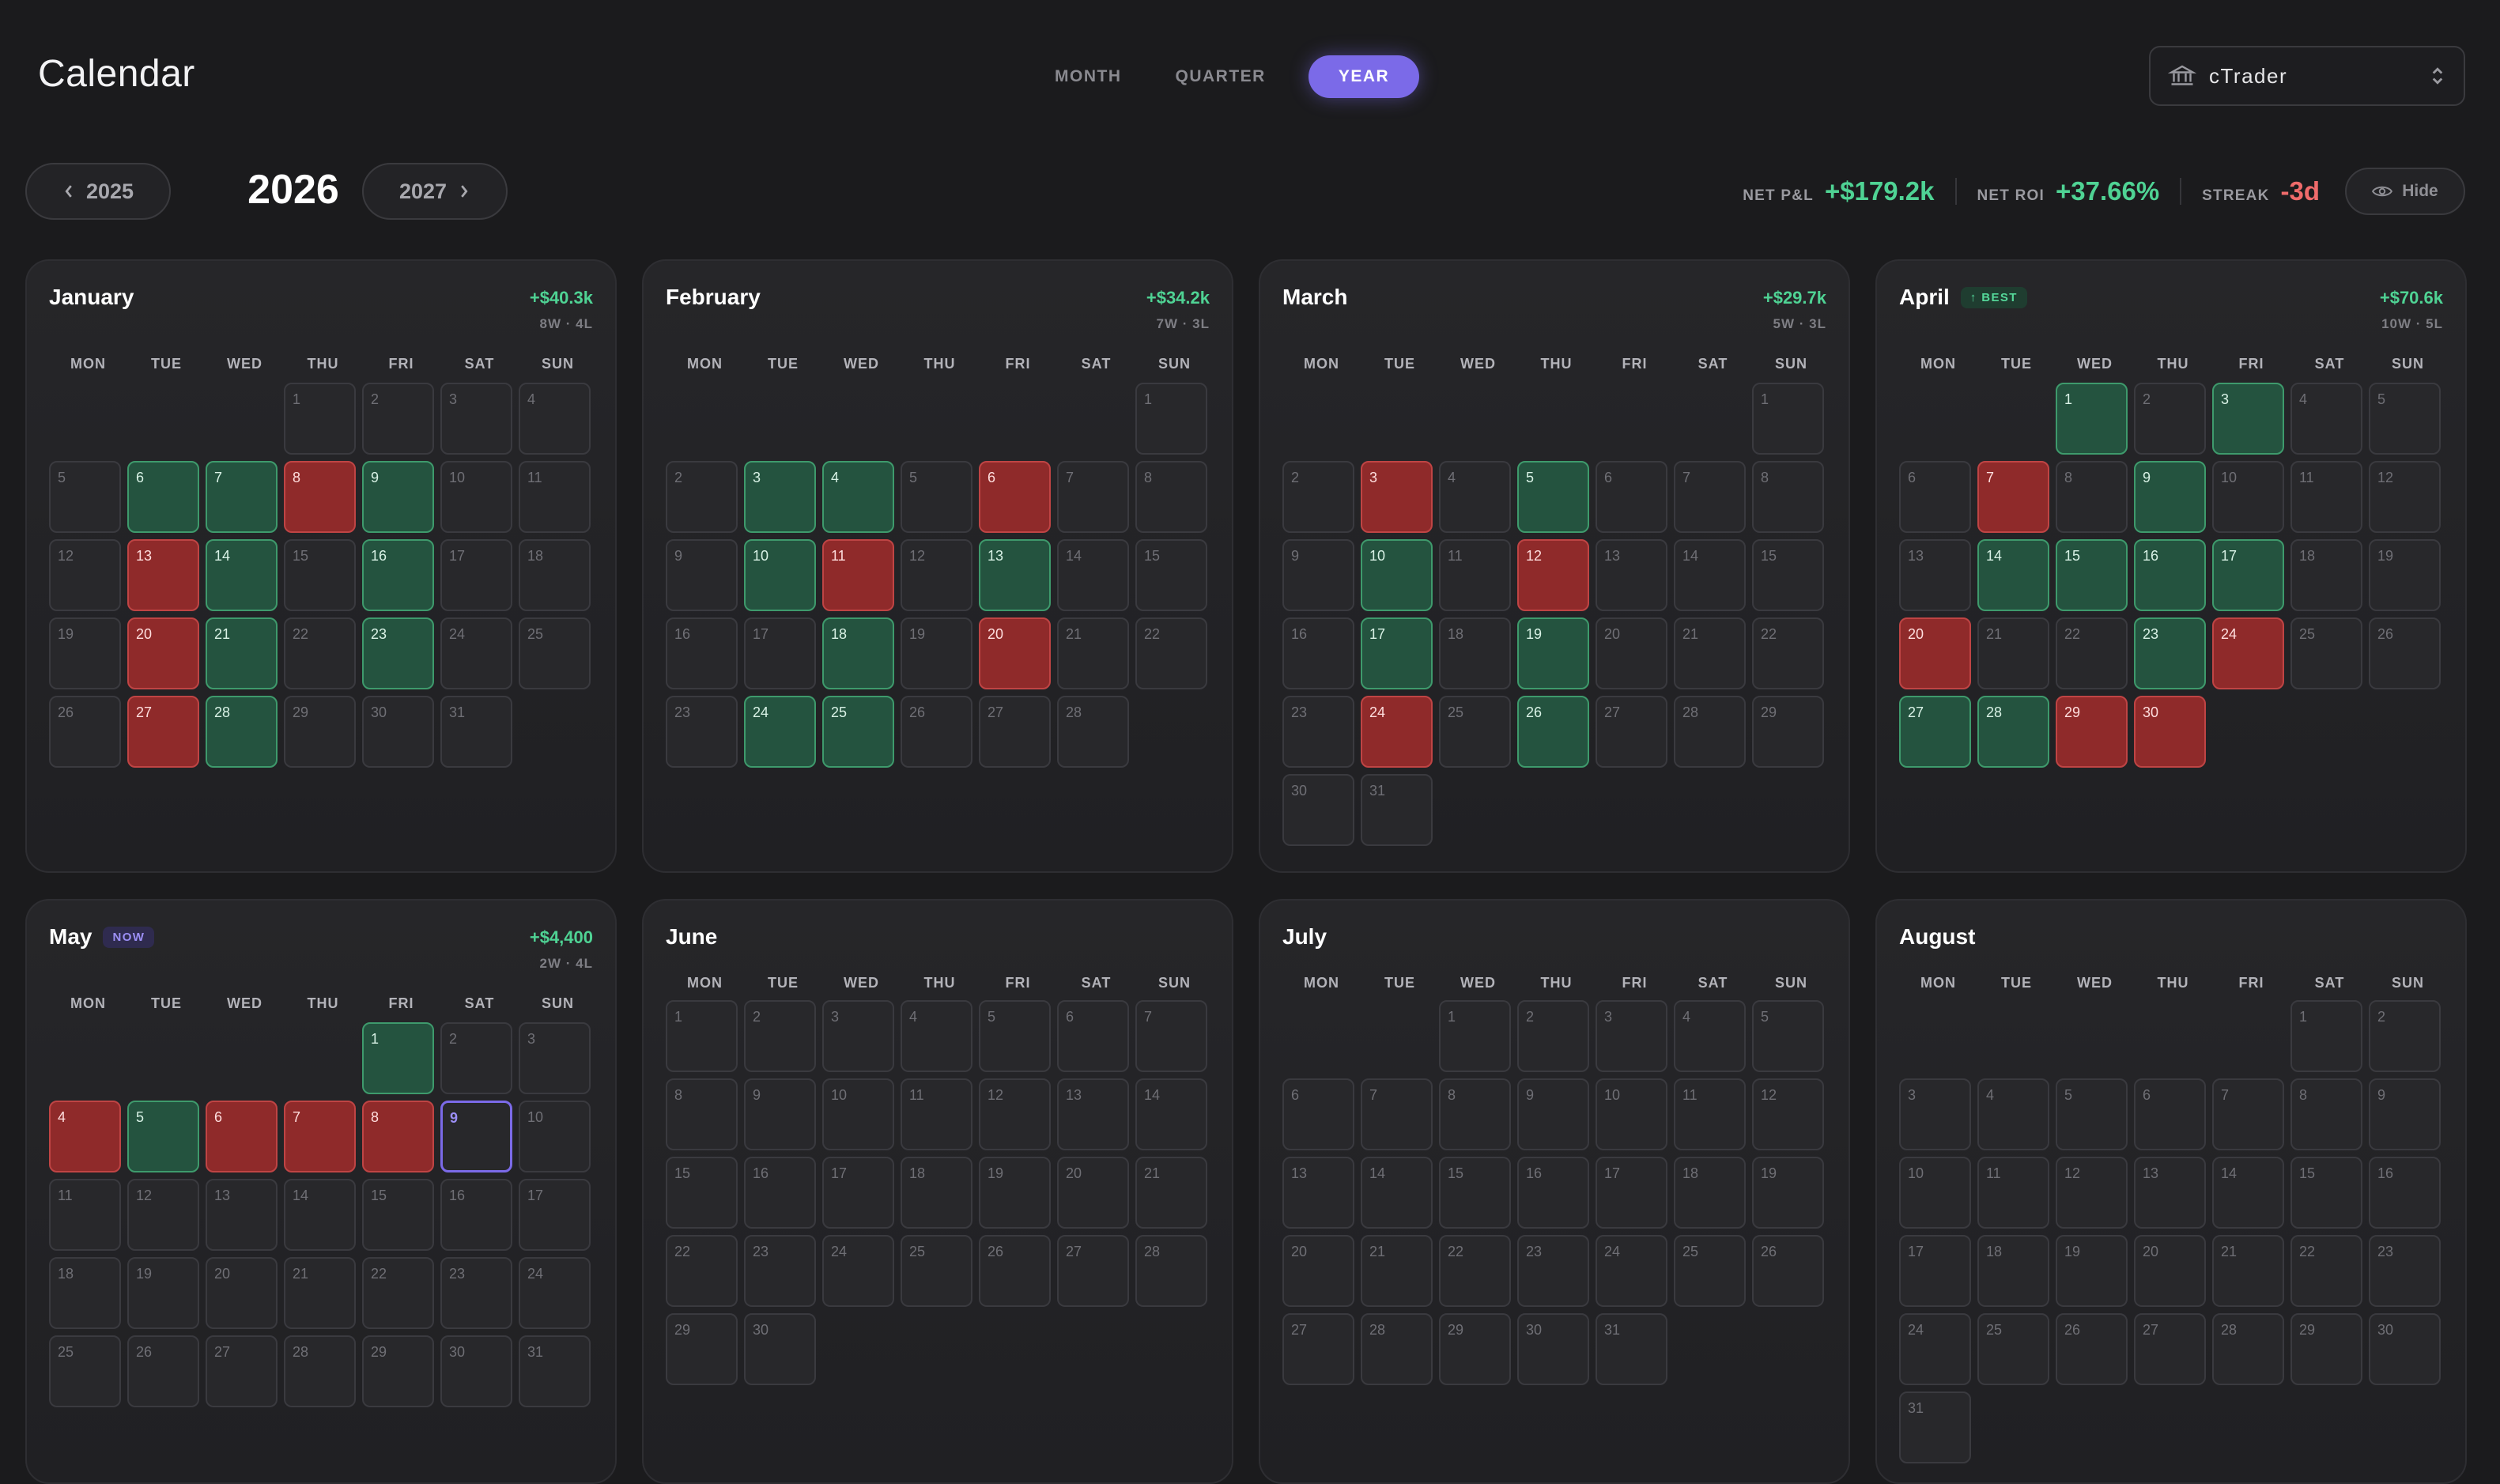 Image resolution: width=2500 pixels, height=1484 pixels. I want to click on account-select: cTrader, so click(2307, 76).